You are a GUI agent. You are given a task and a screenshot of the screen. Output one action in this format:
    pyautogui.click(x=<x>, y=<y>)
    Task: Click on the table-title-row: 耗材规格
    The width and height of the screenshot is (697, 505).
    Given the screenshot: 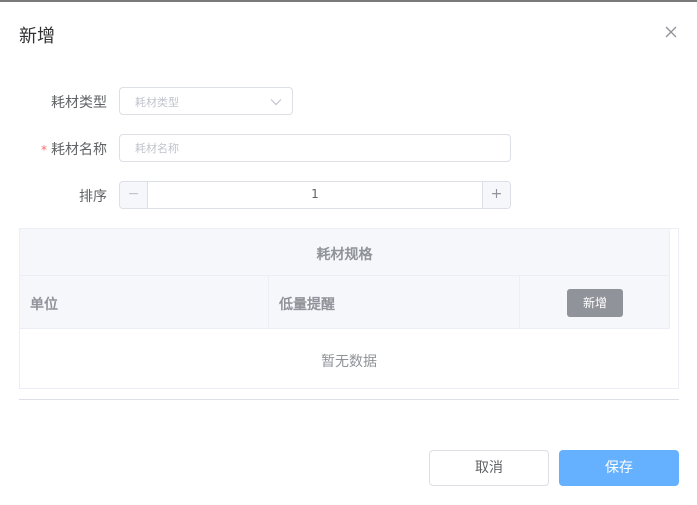 What is the action you would take?
    pyautogui.click(x=345, y=252)
    